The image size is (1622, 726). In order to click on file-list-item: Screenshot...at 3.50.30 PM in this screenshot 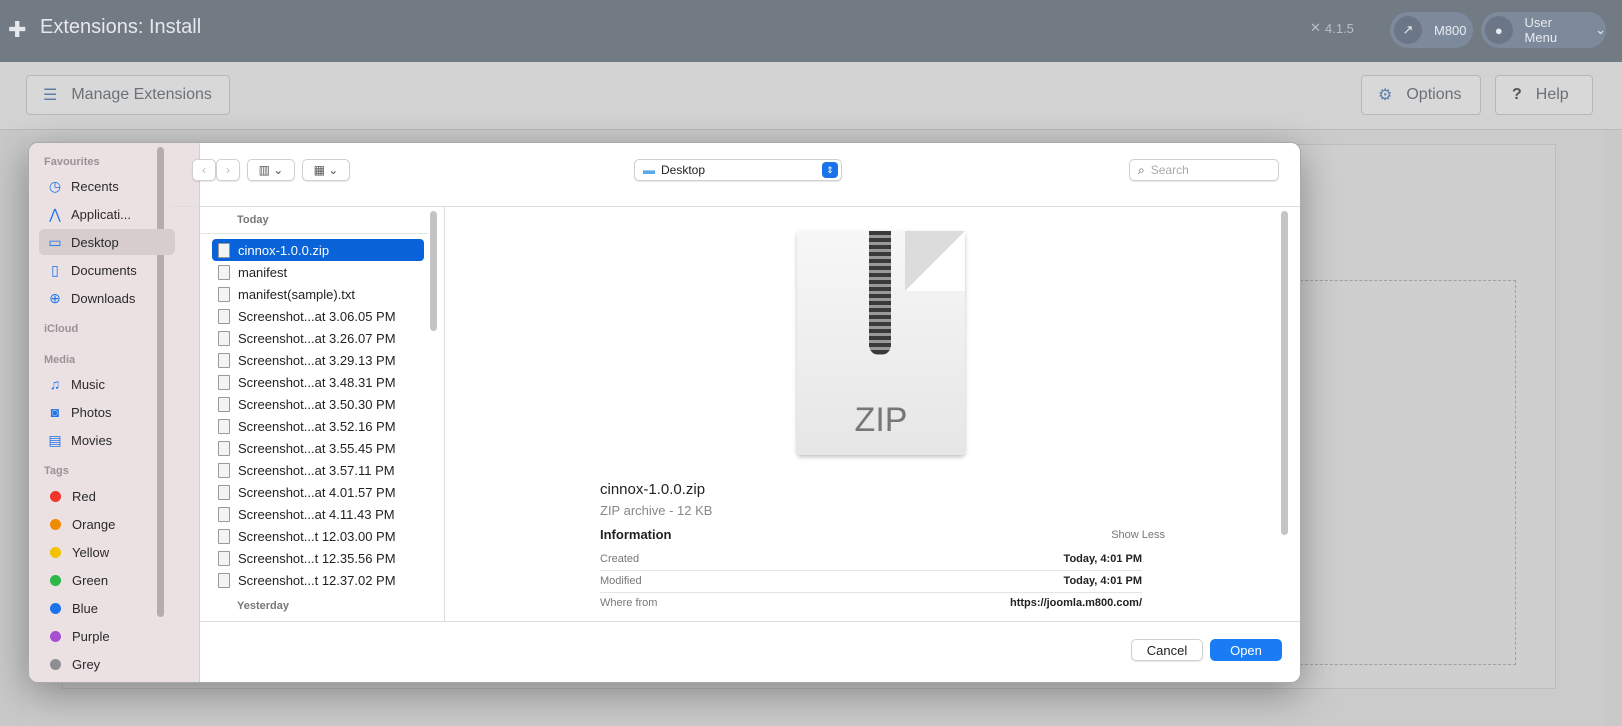, I will do `click(318, 404)`.